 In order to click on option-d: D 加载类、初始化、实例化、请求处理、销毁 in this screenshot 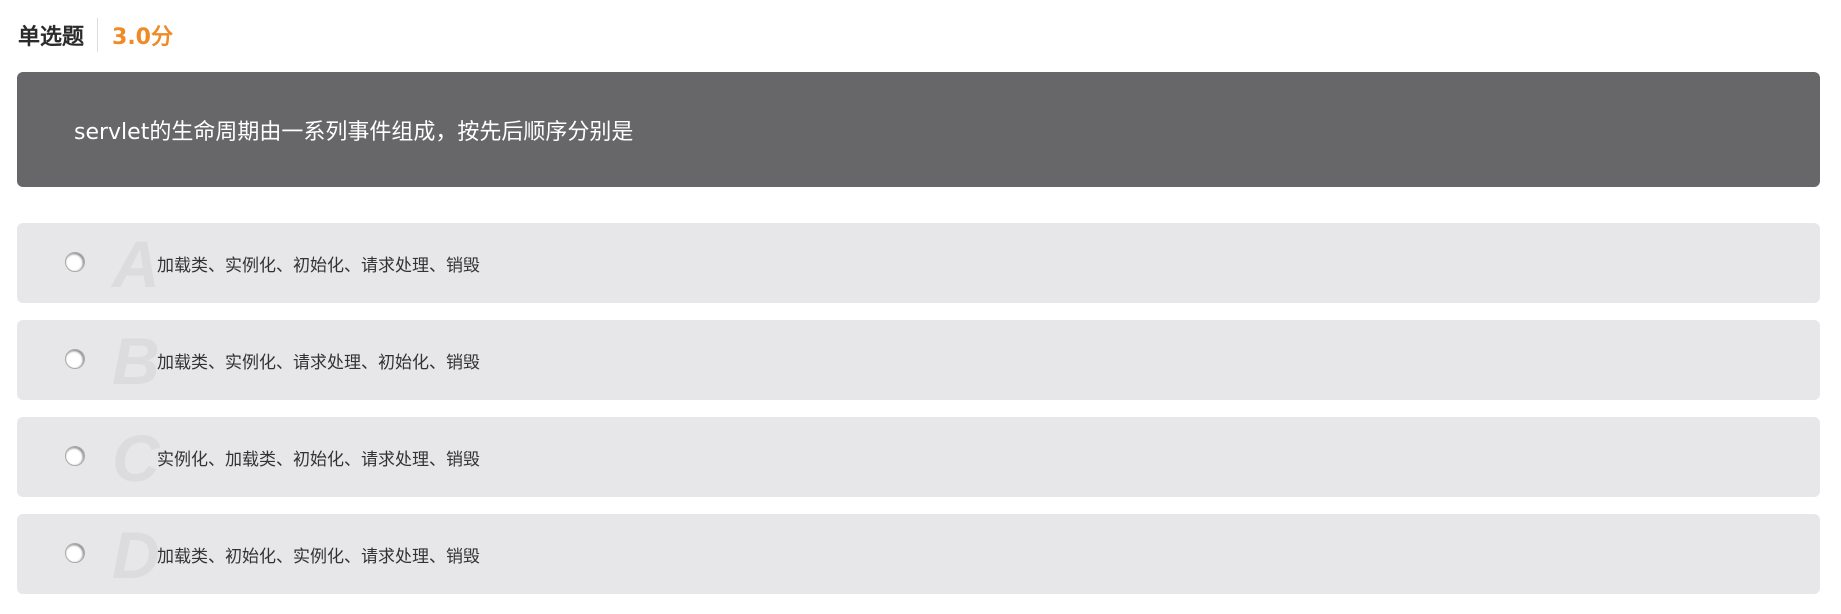, I will do `click(918, 554)`.